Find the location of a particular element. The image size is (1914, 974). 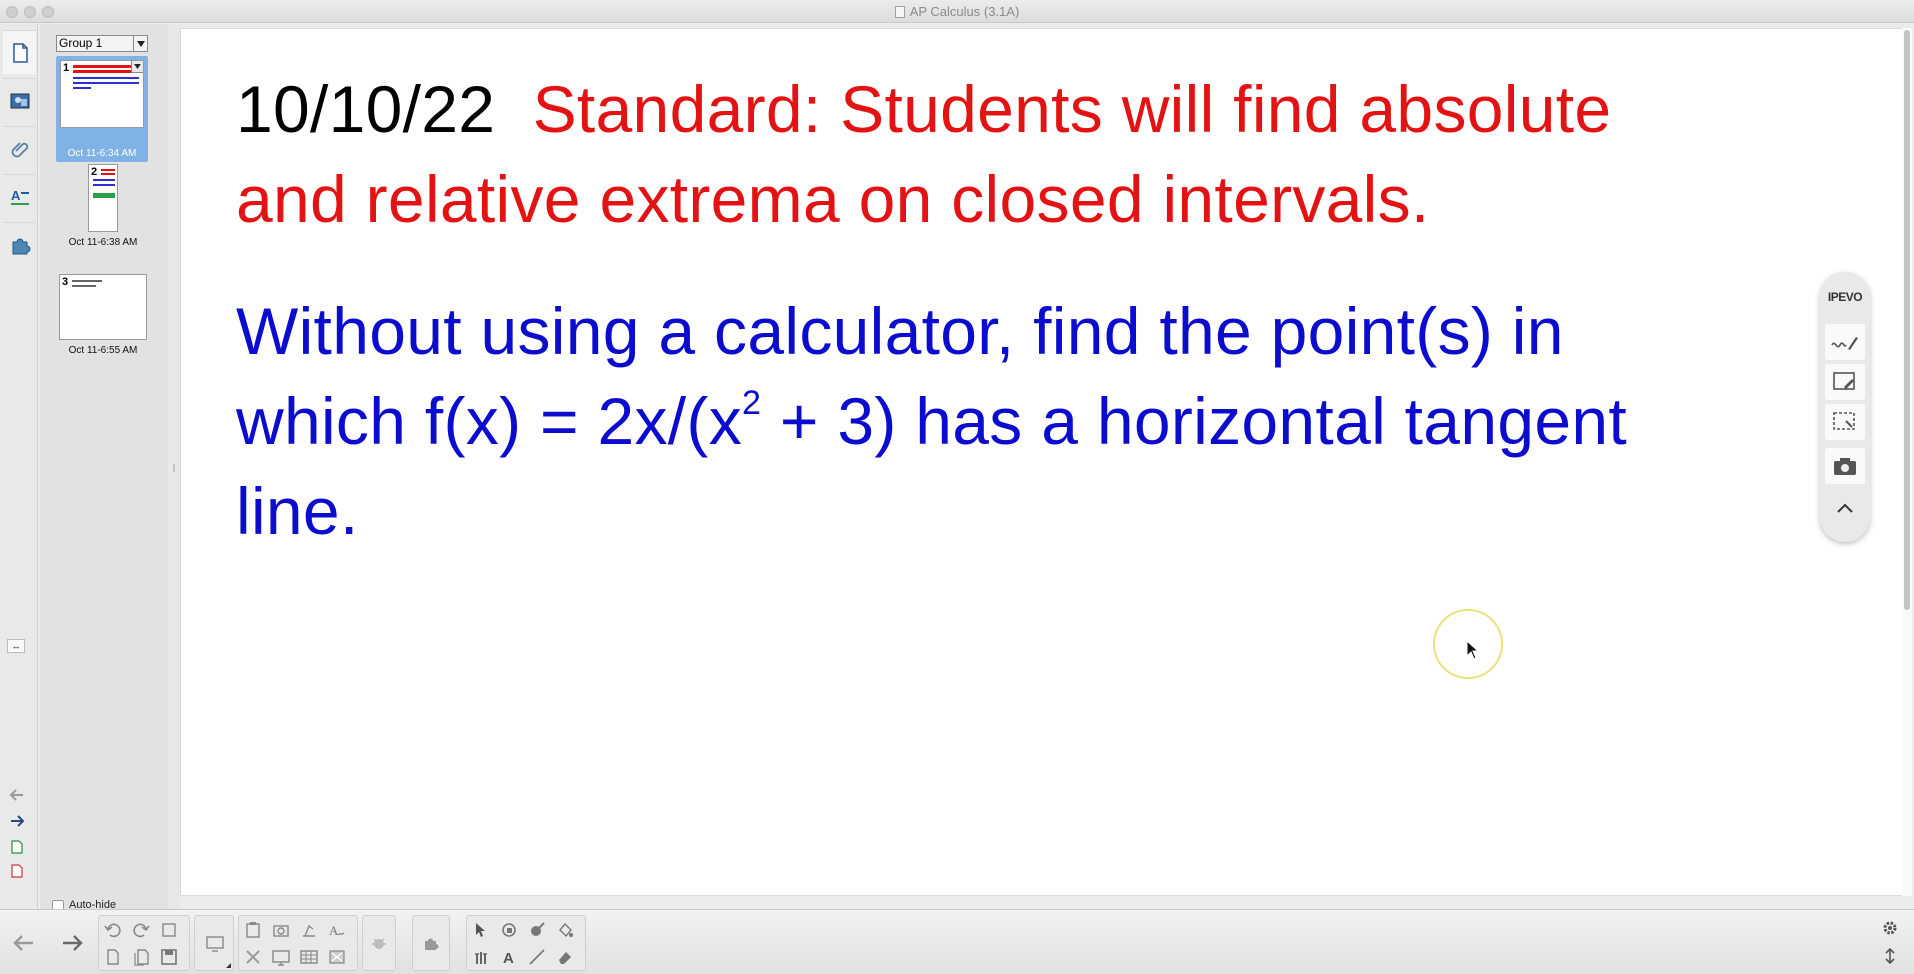

ipevo-capture-button is located at coordinates (1845, 422).